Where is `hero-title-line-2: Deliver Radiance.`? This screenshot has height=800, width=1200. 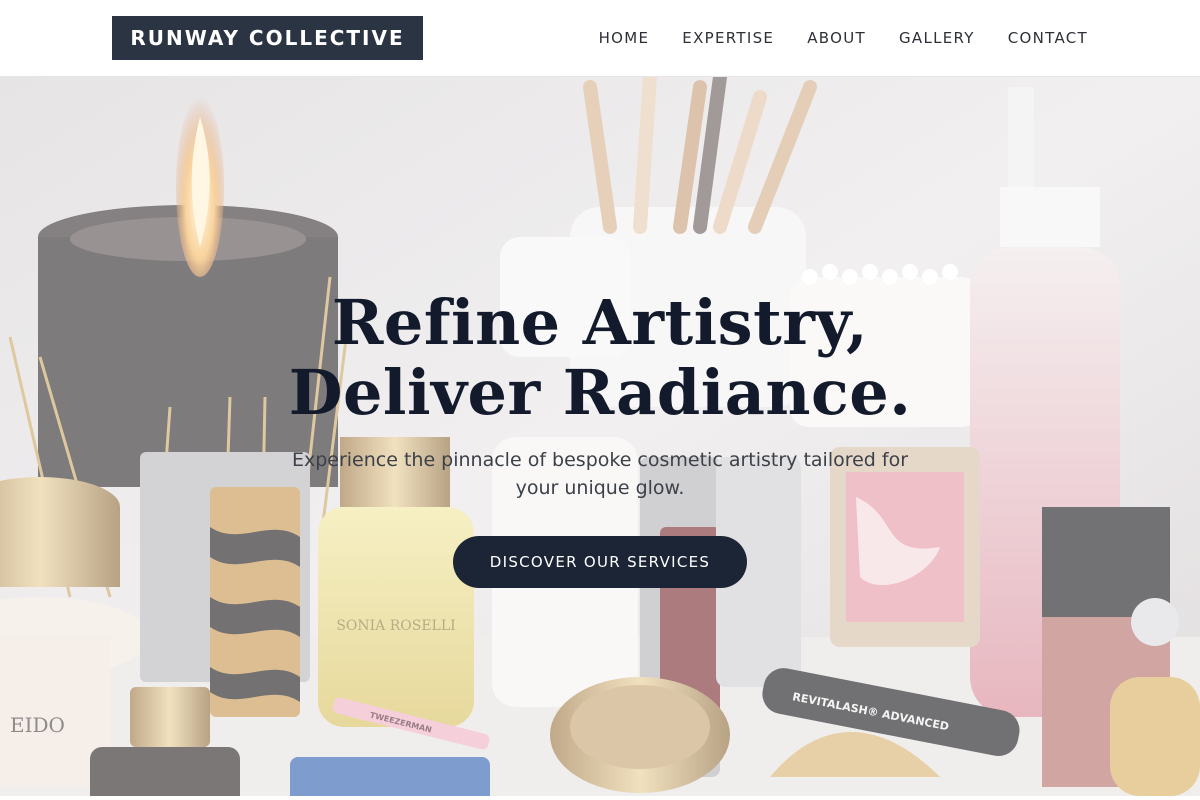
hero-title-line-2: Deliver Radiance. is located at coordinates (600, 392).